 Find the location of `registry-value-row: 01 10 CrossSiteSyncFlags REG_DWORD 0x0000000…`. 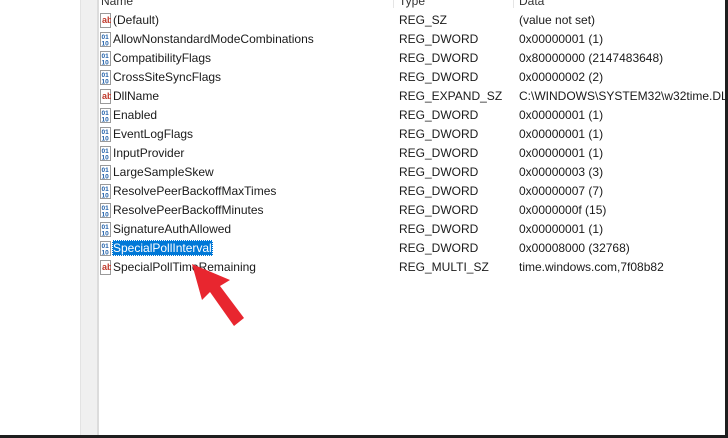

registry-value-row: 01 10 CrossSiteSyncFlags REG_DWORD 0x0000000… is located at coordinates (412, 77).